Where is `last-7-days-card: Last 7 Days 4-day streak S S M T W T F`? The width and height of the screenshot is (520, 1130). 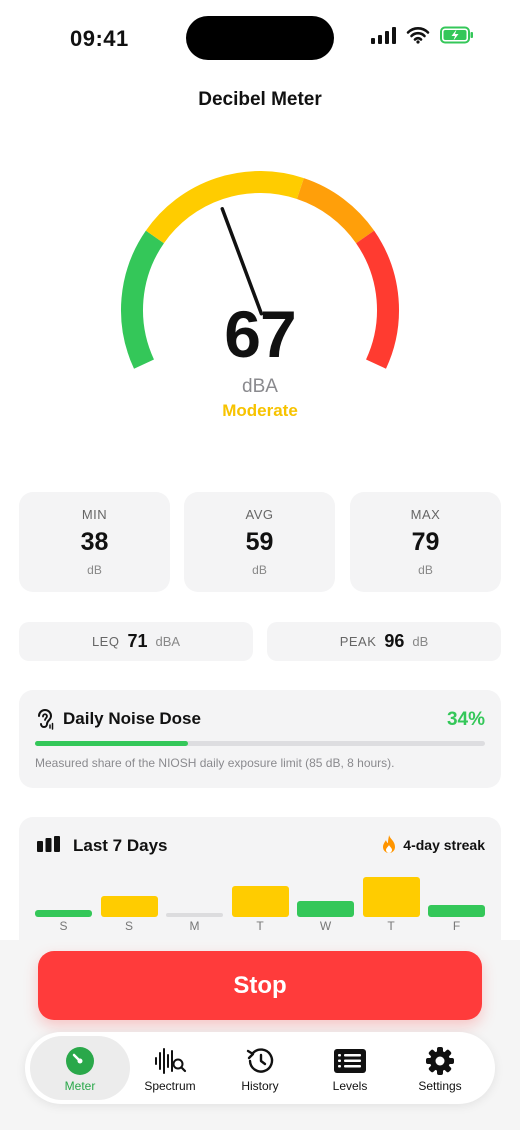
last-7-days-card: Last 7 Days 4-day streak S S M T W T F is located at coordinates (260, 887).